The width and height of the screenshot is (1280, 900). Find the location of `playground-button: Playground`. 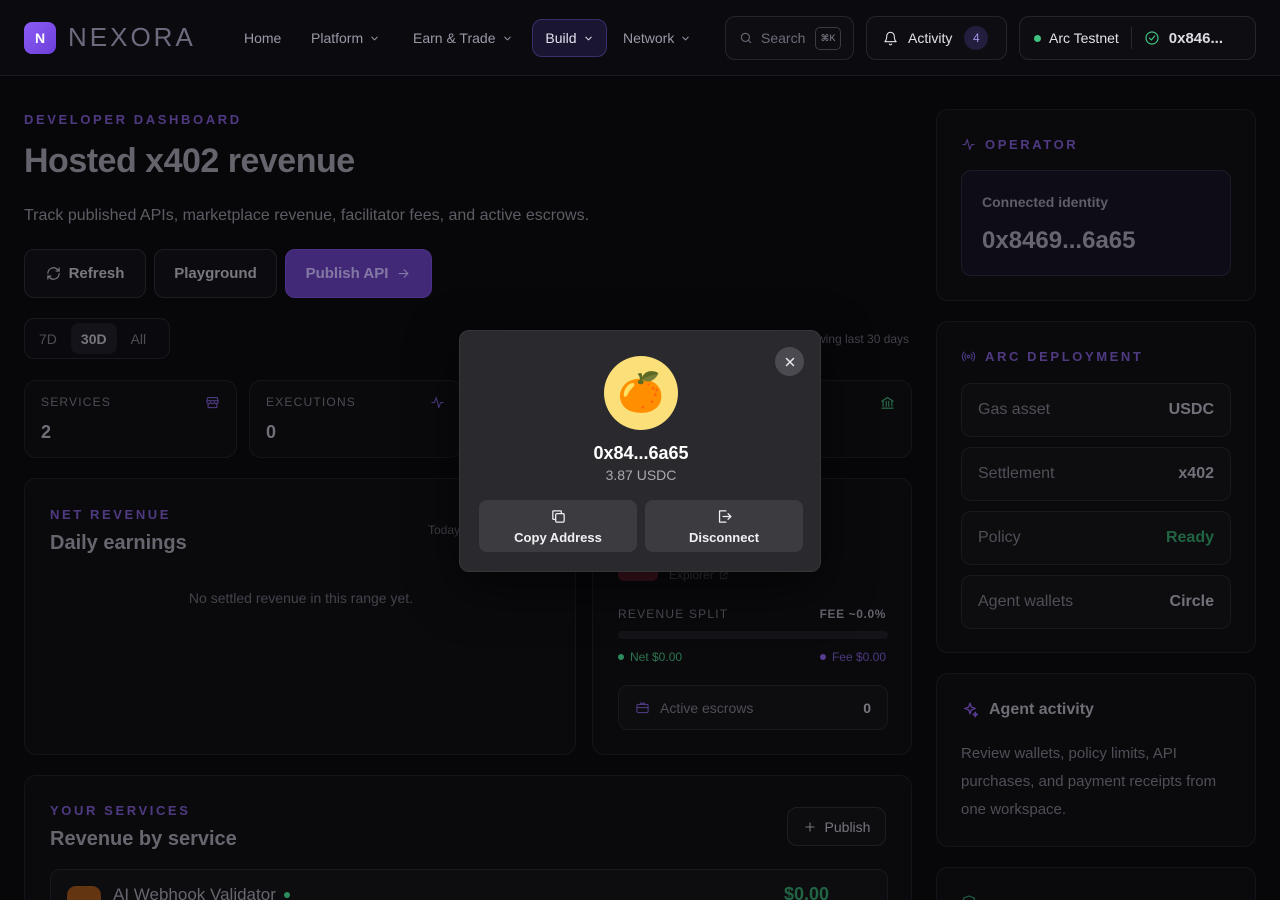

playground-button: Playground is located at coordinates (215, 273).